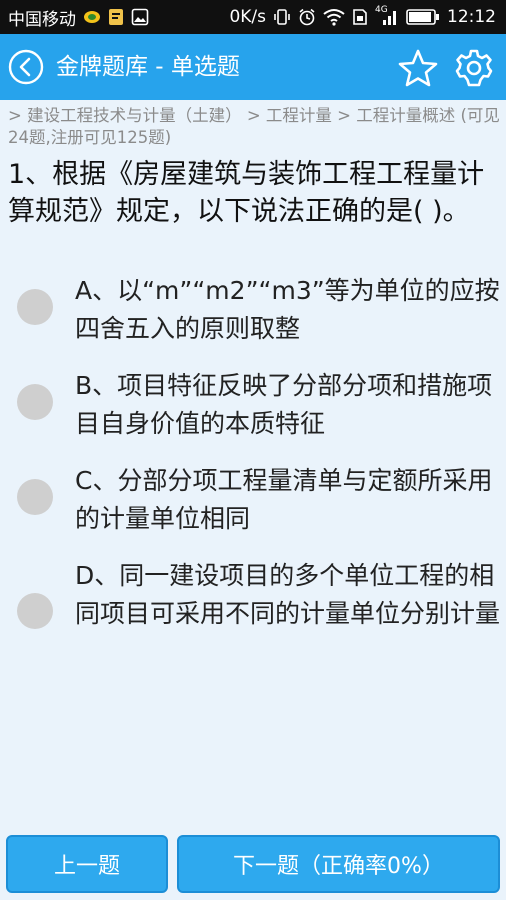 This screenshot has height=900, width=506. I want to click on status-left: 中国移动, so click(78, 17).